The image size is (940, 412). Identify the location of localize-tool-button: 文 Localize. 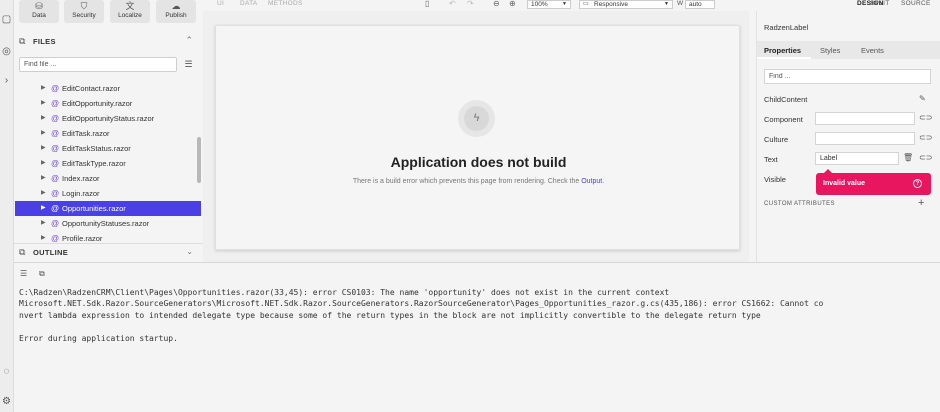
(130, 11).